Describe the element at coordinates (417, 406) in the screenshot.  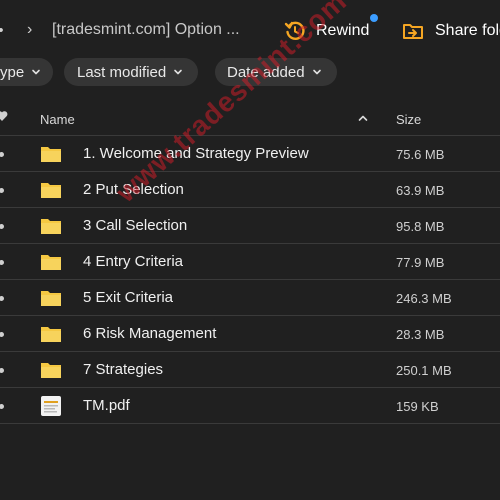
I see `file-size: 159 KB` at that location.